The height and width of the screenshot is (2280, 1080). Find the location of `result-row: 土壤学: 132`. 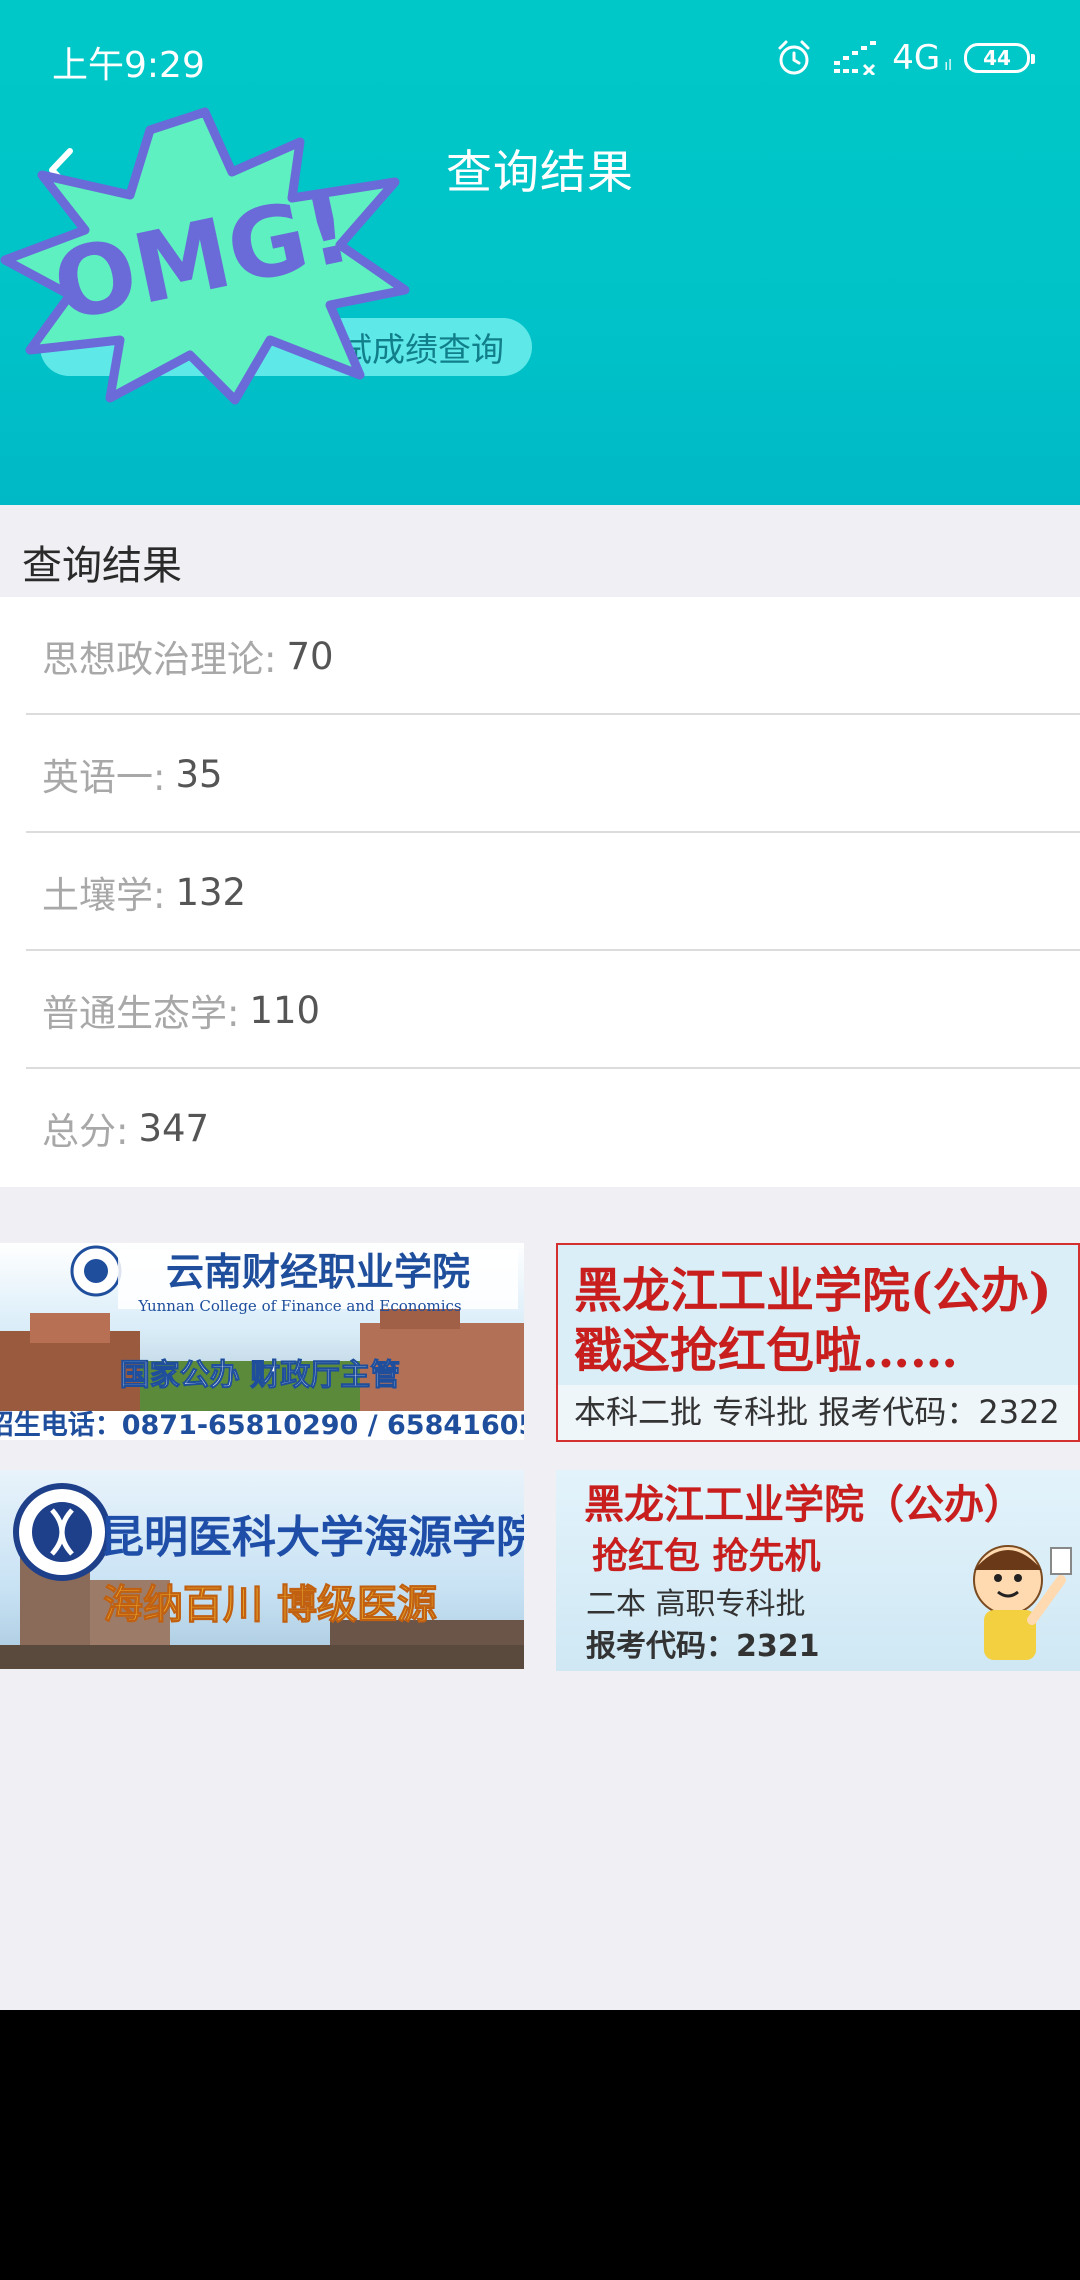

result-row: 土壤学: 132 is located at coordinates (553, 892).